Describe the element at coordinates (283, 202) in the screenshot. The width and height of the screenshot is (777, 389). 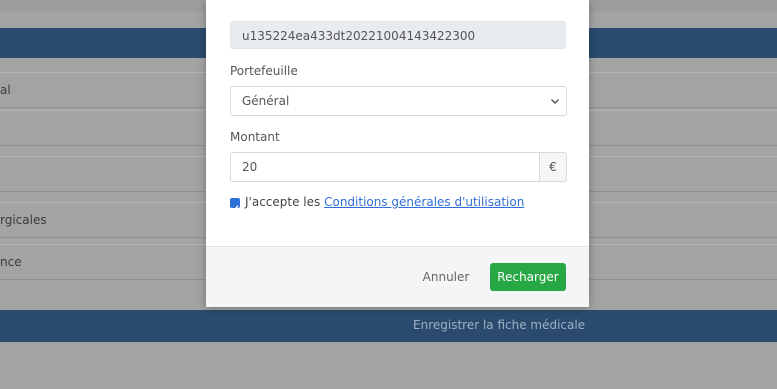
I see `terms-prefix: J'accepte les` at that location.